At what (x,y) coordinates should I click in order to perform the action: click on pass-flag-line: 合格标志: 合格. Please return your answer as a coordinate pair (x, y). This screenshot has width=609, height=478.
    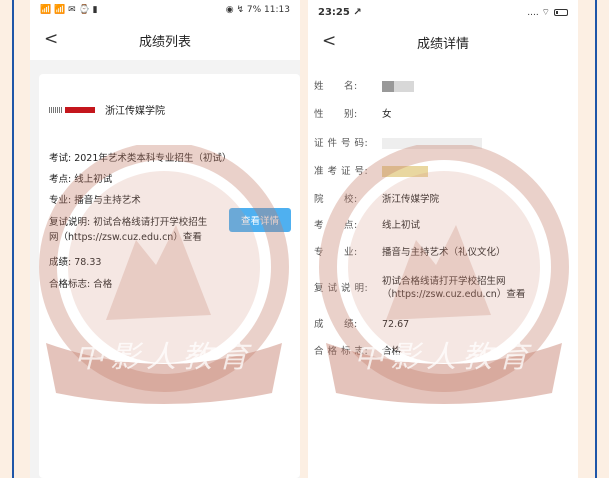
    Looking at the image, I should click on (81, 284).